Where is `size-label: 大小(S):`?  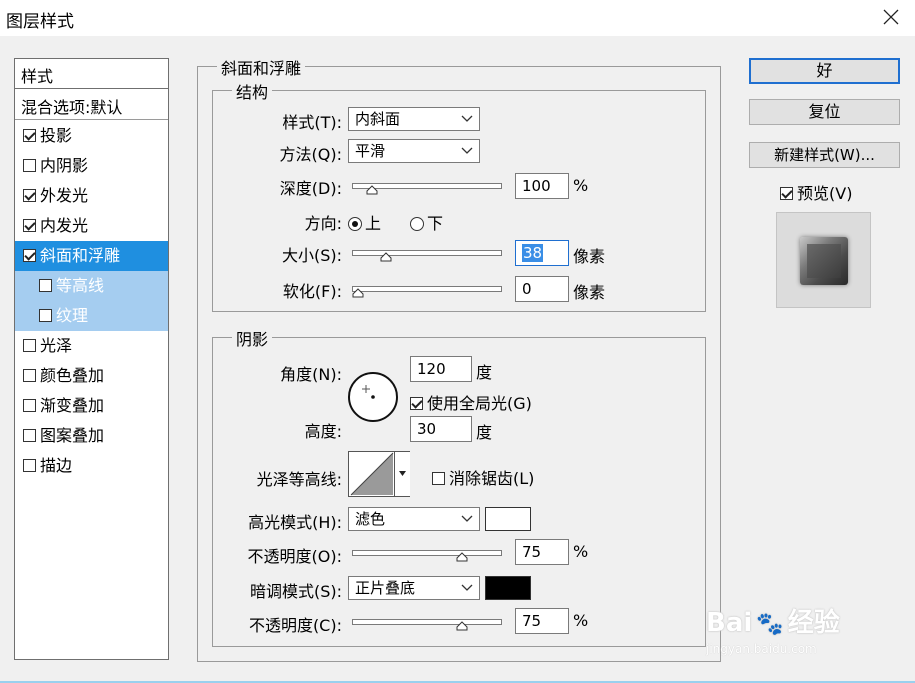 size-label: 大小(S): is located at coordinates (311, 255).